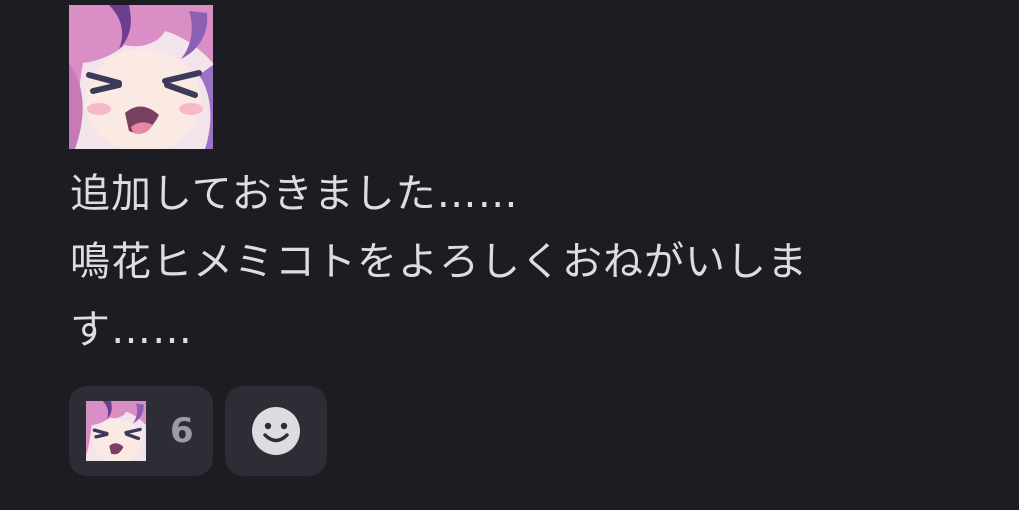 This screenshot has height=510, width=1019. I want to click on reaction-bar: 6, so click(198, 431).